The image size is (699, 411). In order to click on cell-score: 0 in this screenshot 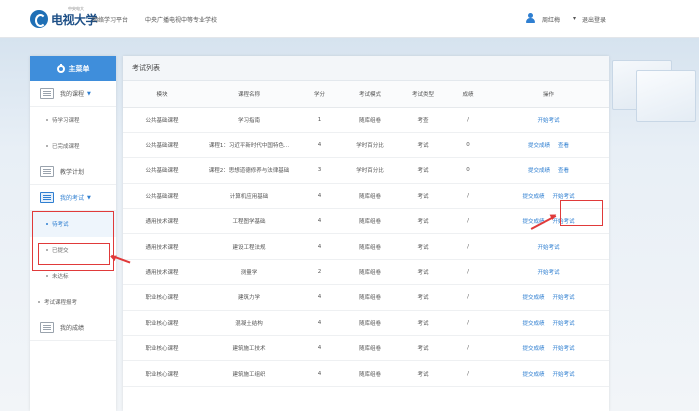, I will do `click(468, 170)`.